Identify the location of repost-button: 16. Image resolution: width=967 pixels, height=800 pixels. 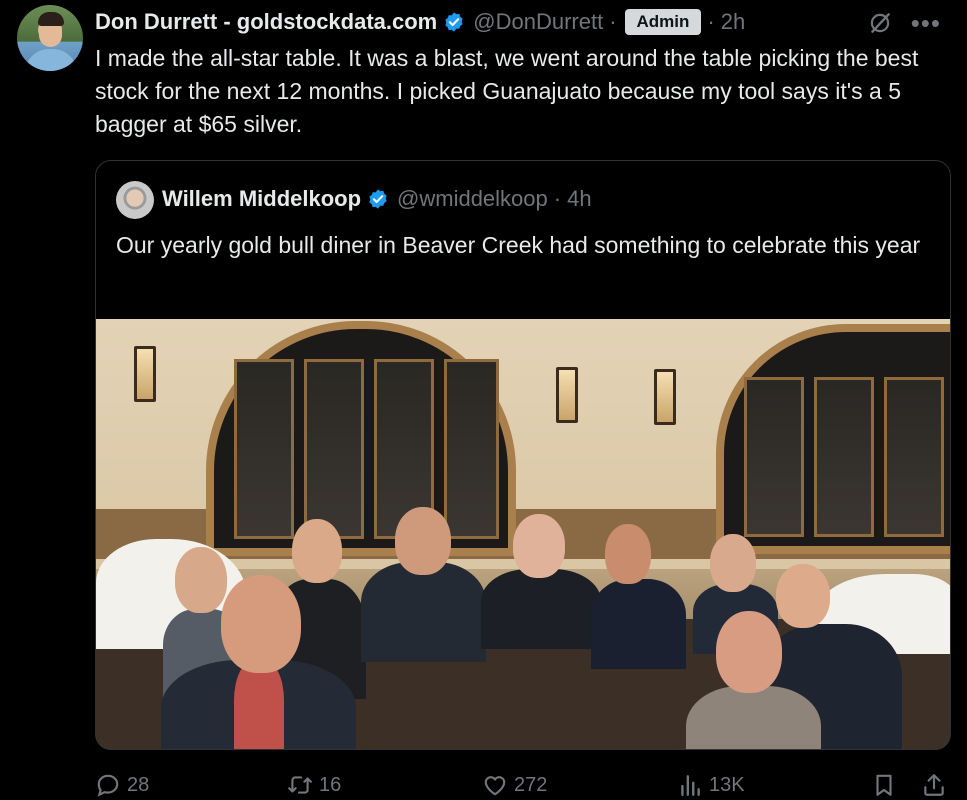
(314, 785).